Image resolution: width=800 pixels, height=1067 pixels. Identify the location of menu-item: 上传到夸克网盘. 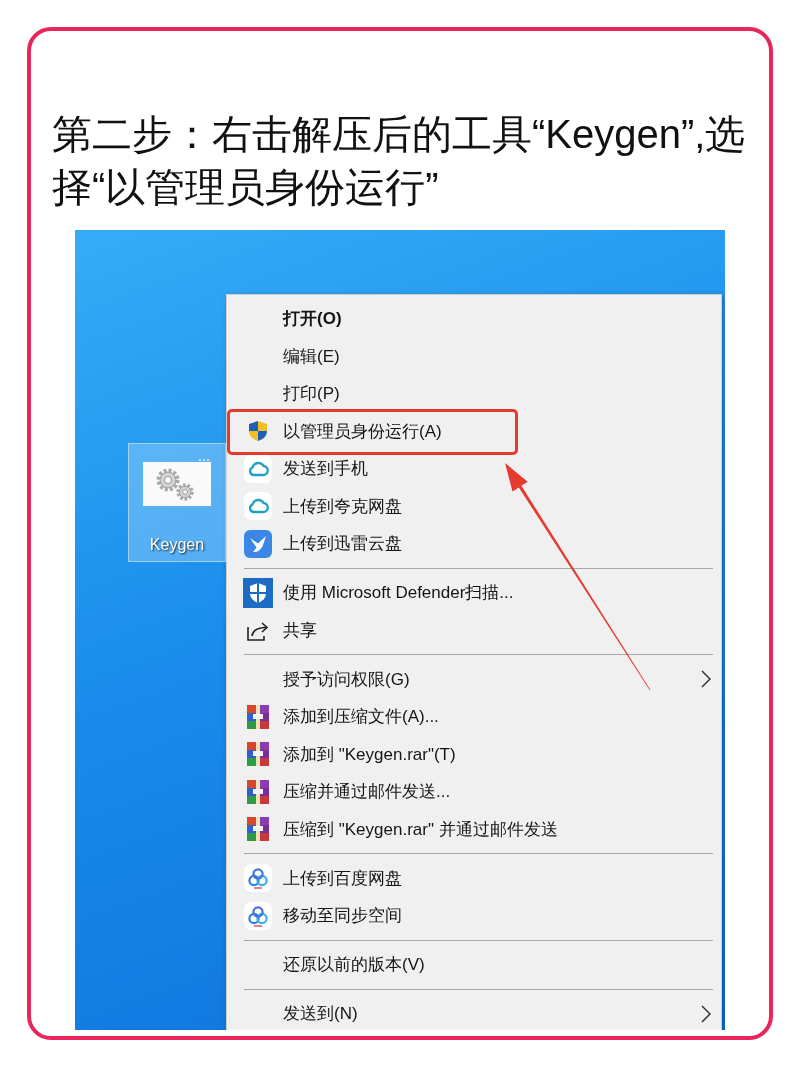
(474, 506).